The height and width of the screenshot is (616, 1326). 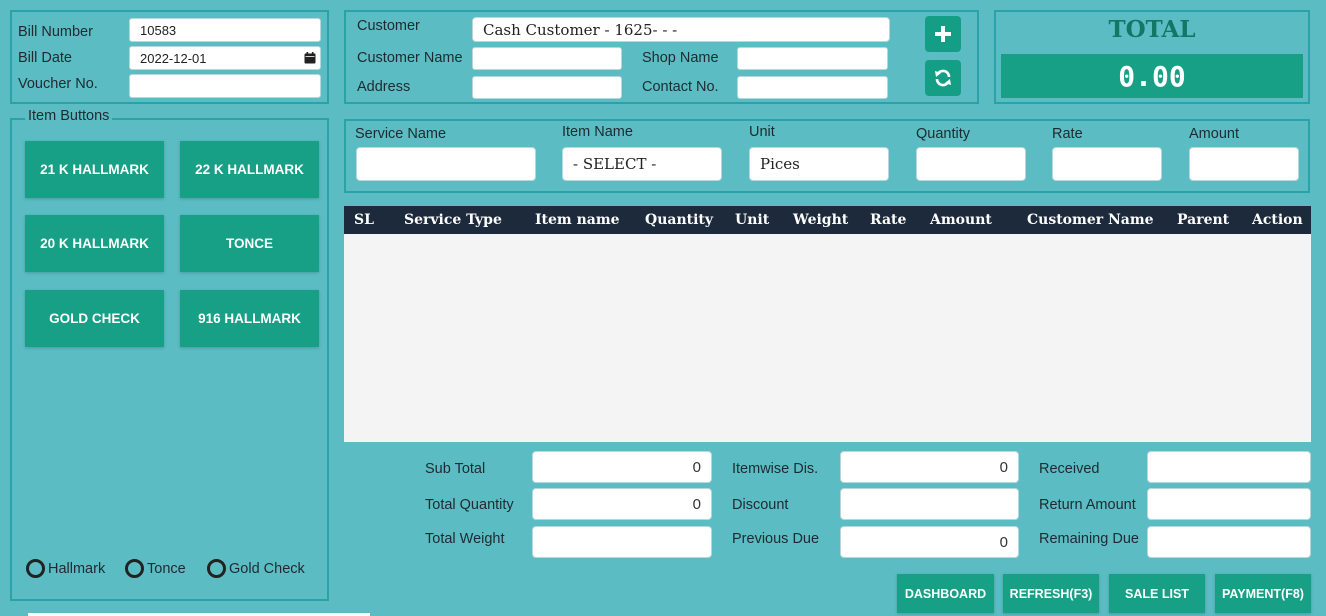 I want to click on refresh-button: REFRESH(F3), so click(x=1051, y=593).